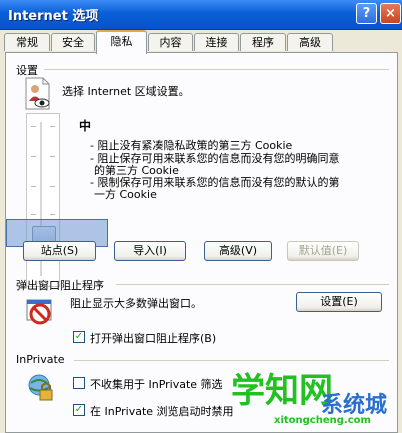 This screenshot has width=402, height=433. Describe the element at coordinates (27, 42) in the screenshot. I see `tab-general: 常规` at that location.